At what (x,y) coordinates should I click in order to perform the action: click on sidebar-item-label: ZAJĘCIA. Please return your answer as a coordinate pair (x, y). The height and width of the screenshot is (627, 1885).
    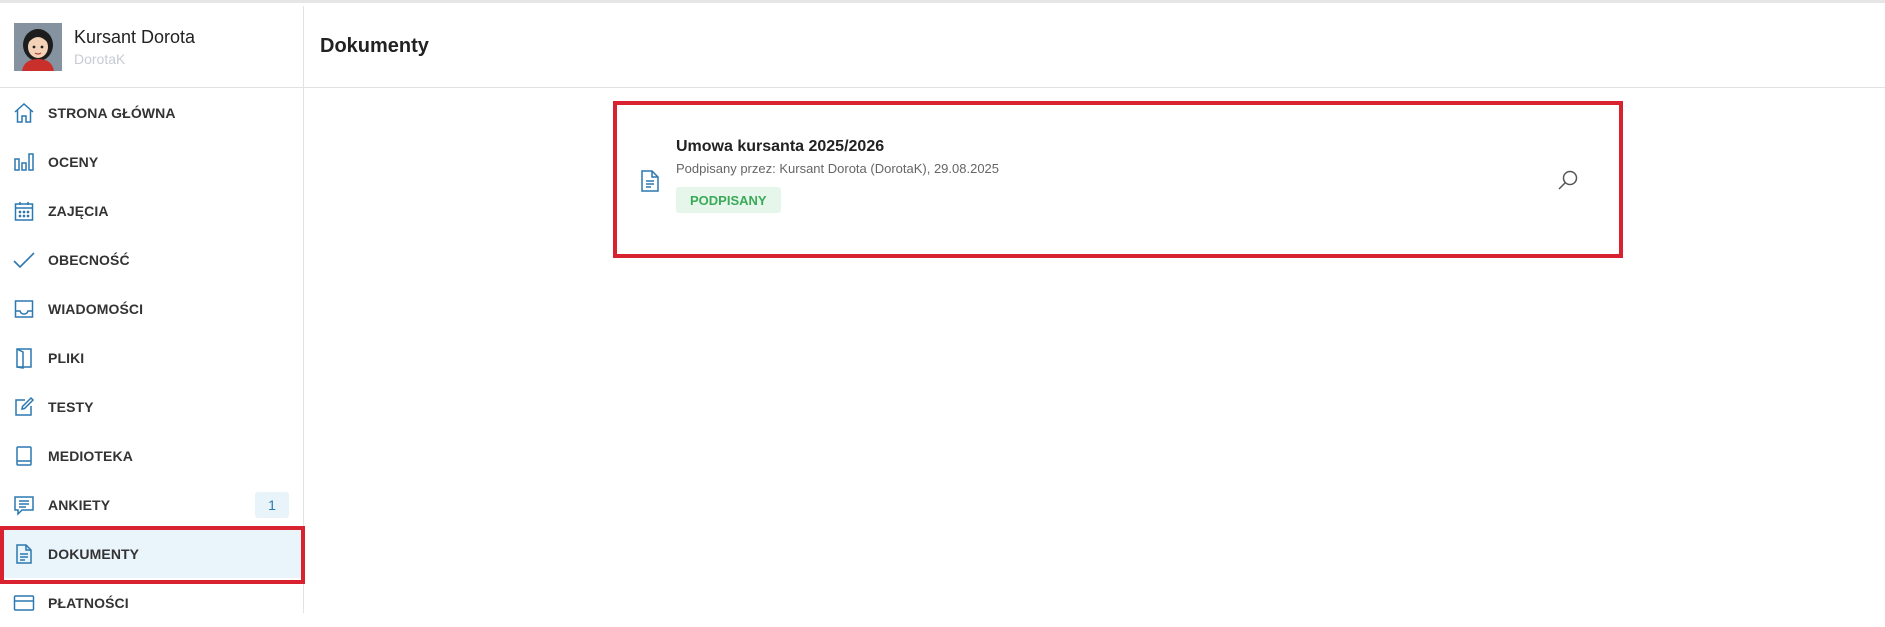
    Looking at the image, I should click on (78, 210).